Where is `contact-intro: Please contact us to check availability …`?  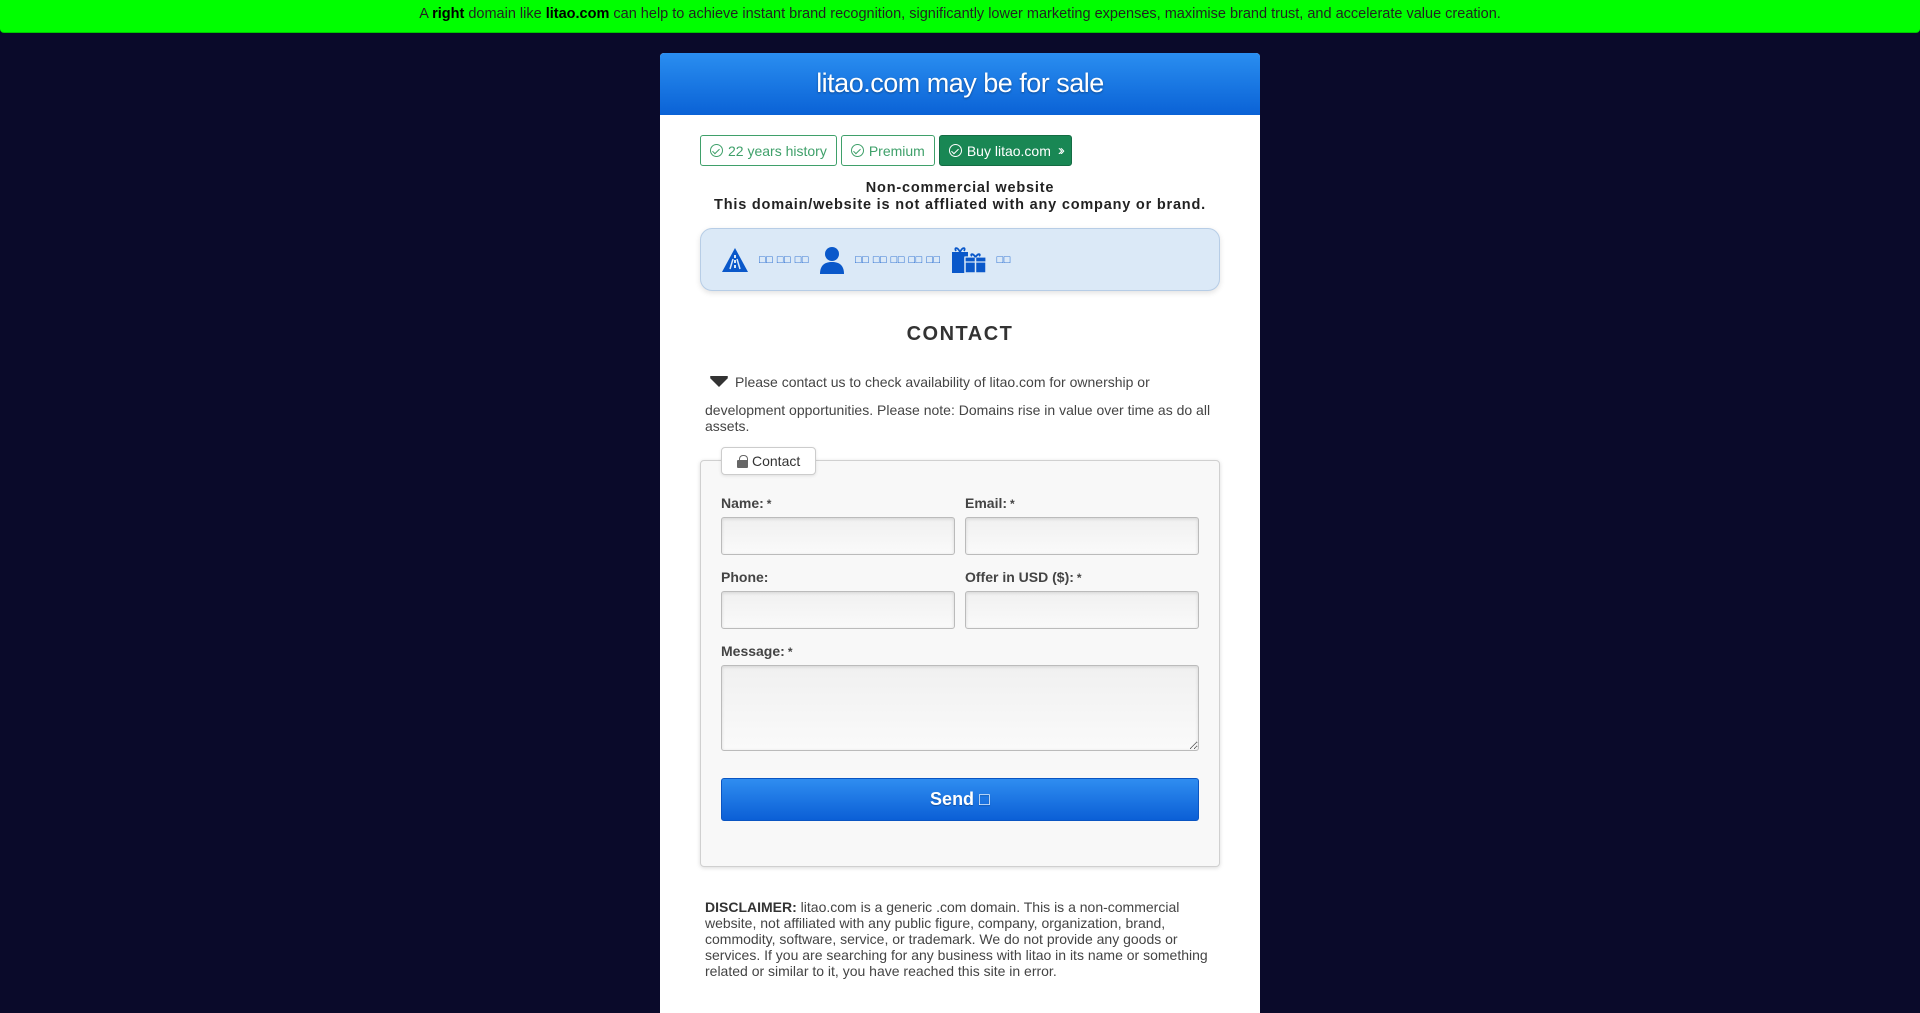 contact-intro: Please contact us to check availability … is located at coordinates (962, 404).